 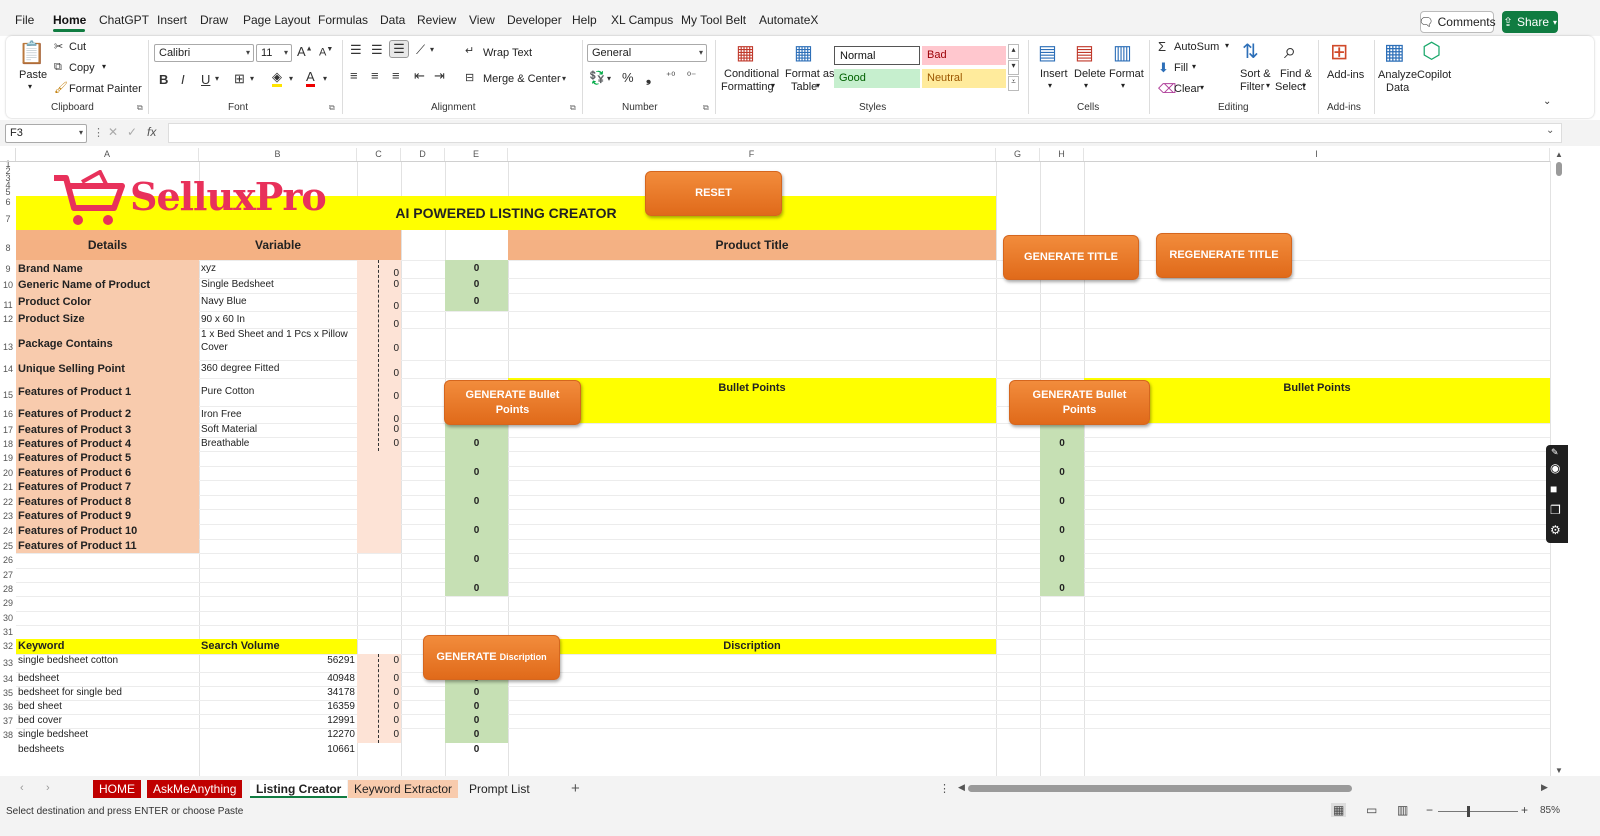 I want to click on row-header: 32, so click(x=8, y=646).